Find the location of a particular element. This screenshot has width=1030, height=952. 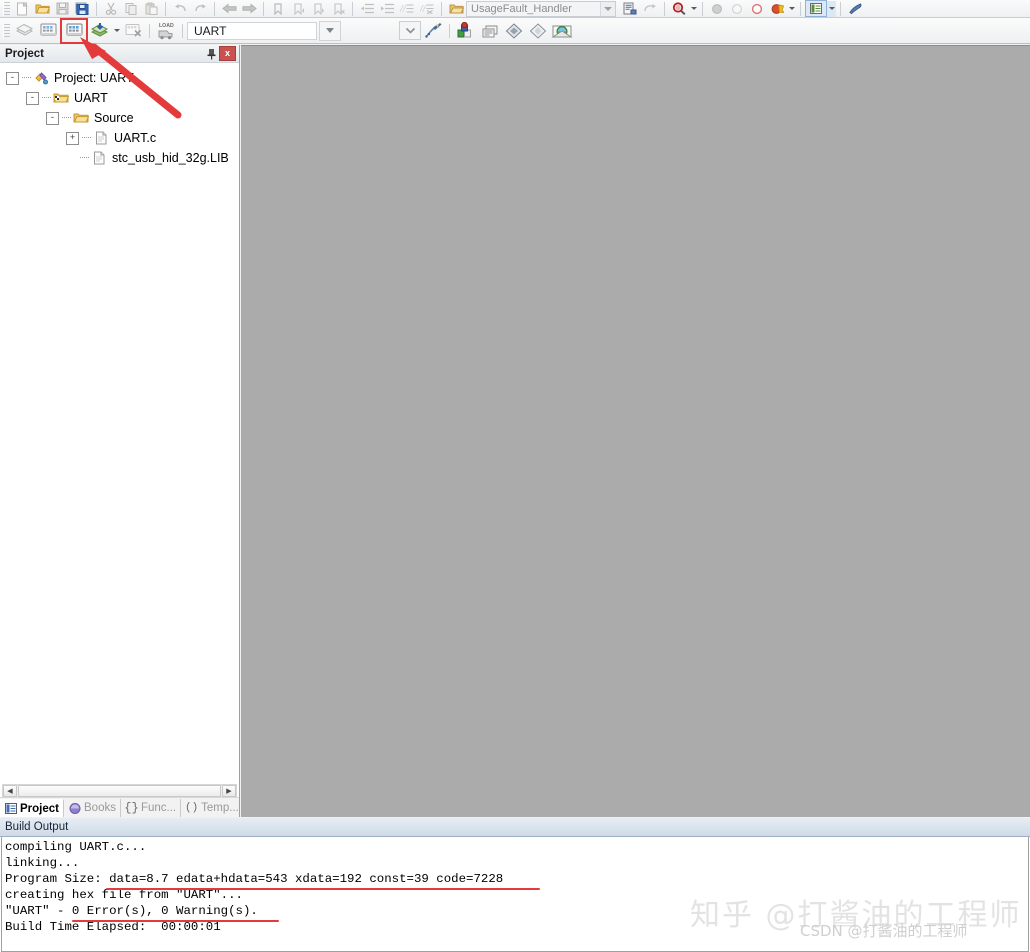

chevron-down-icon is located at coordinates (607, 8).